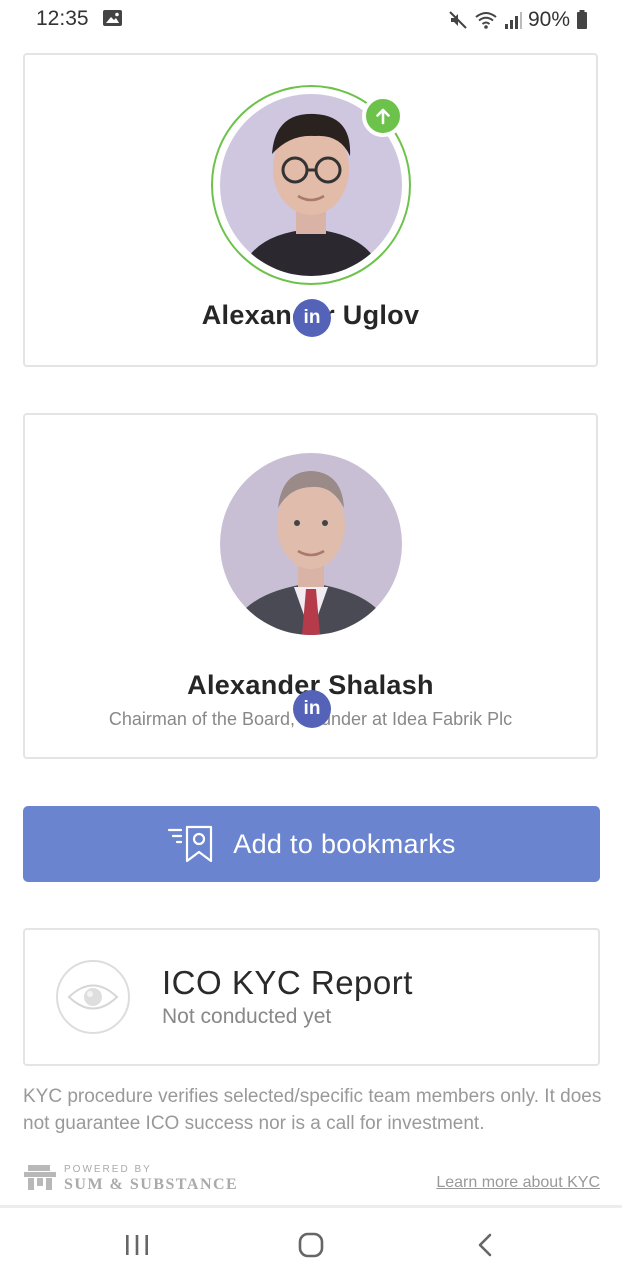 Image resolution: width=622 pixels, height=1280 pixels. Describe the element at coordinates (582, 19) in the screenshot. I see `battery-icon` at that location.